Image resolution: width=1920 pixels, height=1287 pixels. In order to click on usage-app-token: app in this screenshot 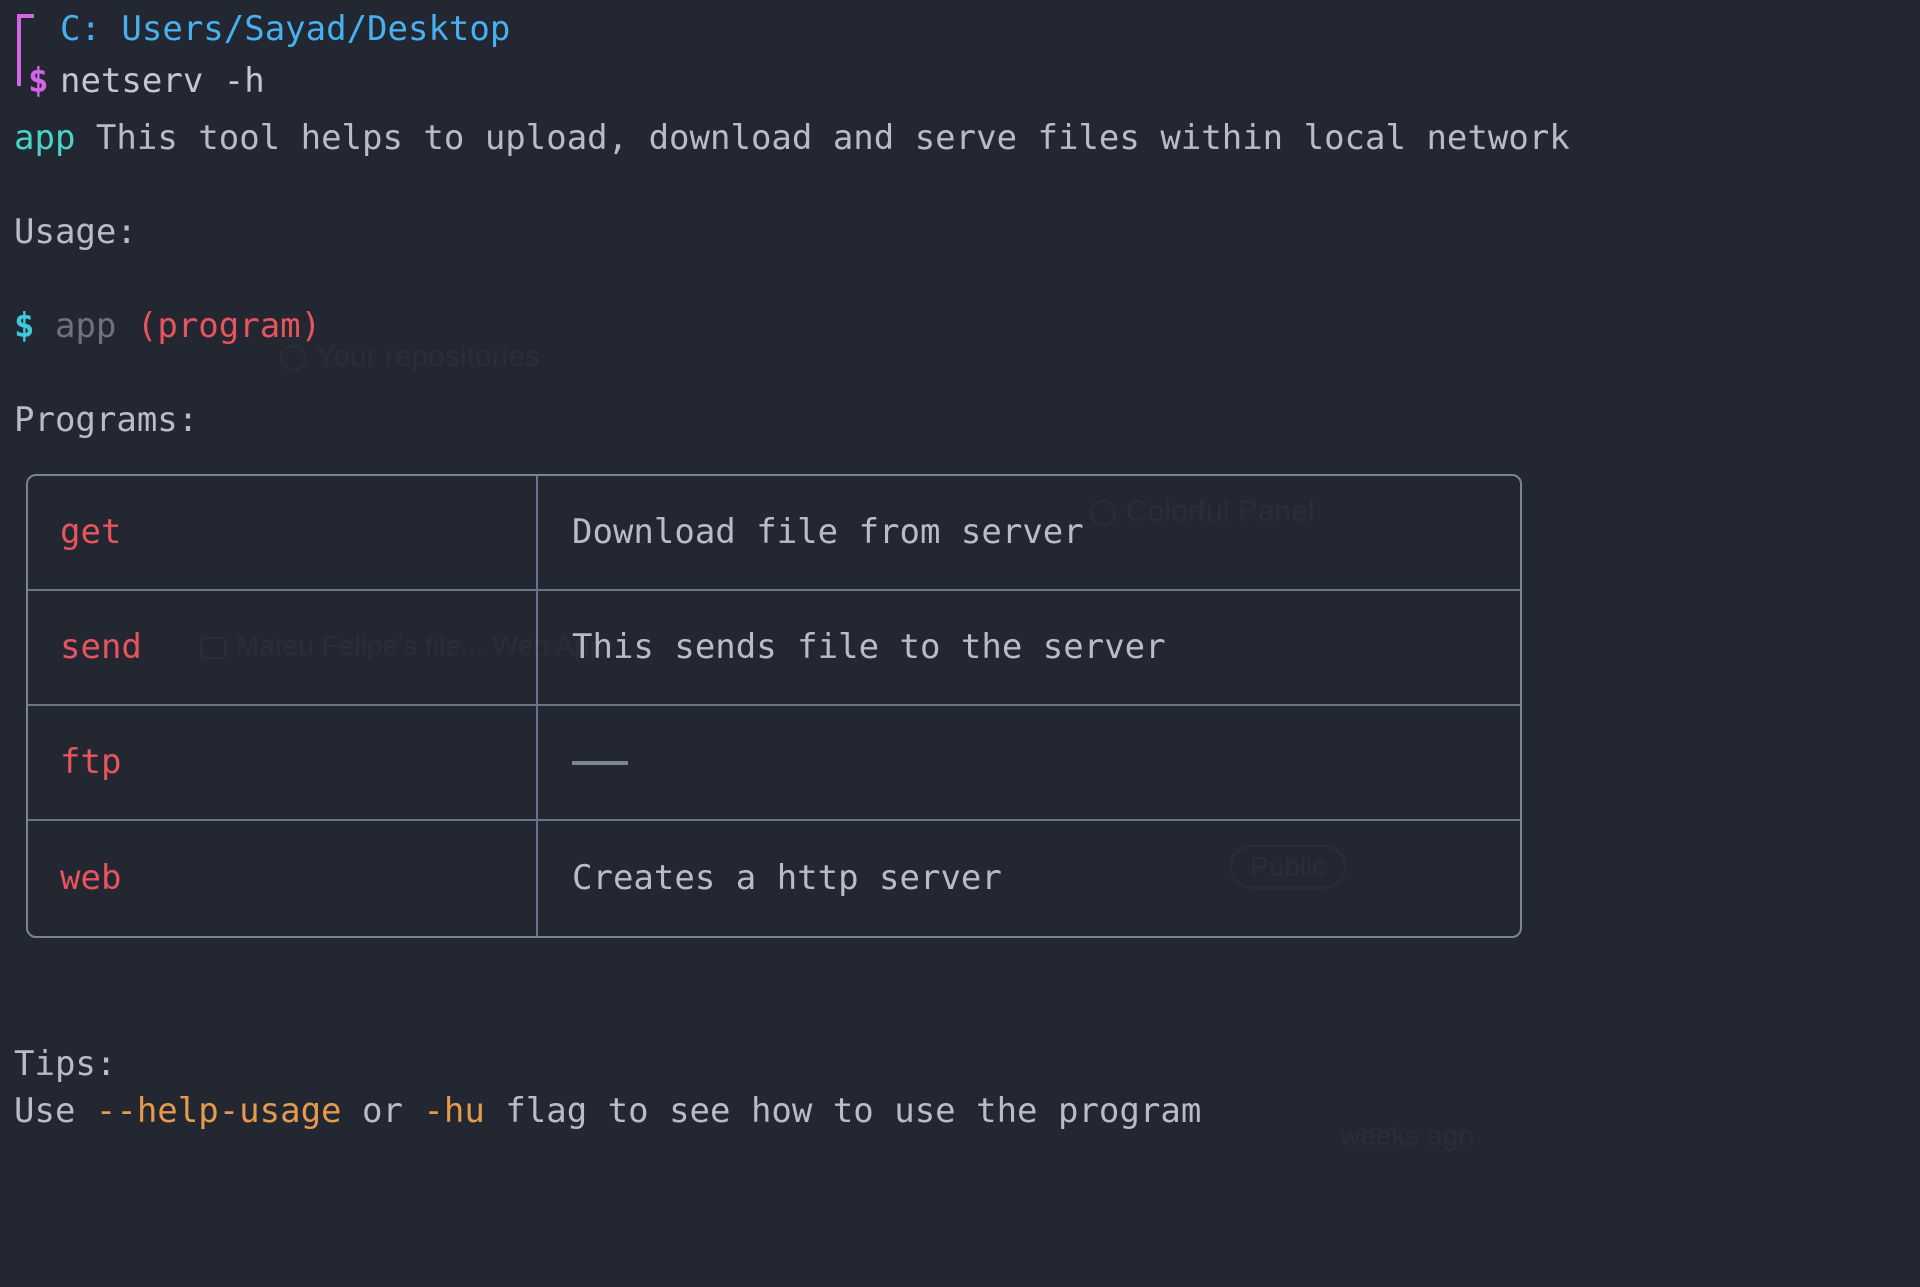, I will do `click(85, 326)`.